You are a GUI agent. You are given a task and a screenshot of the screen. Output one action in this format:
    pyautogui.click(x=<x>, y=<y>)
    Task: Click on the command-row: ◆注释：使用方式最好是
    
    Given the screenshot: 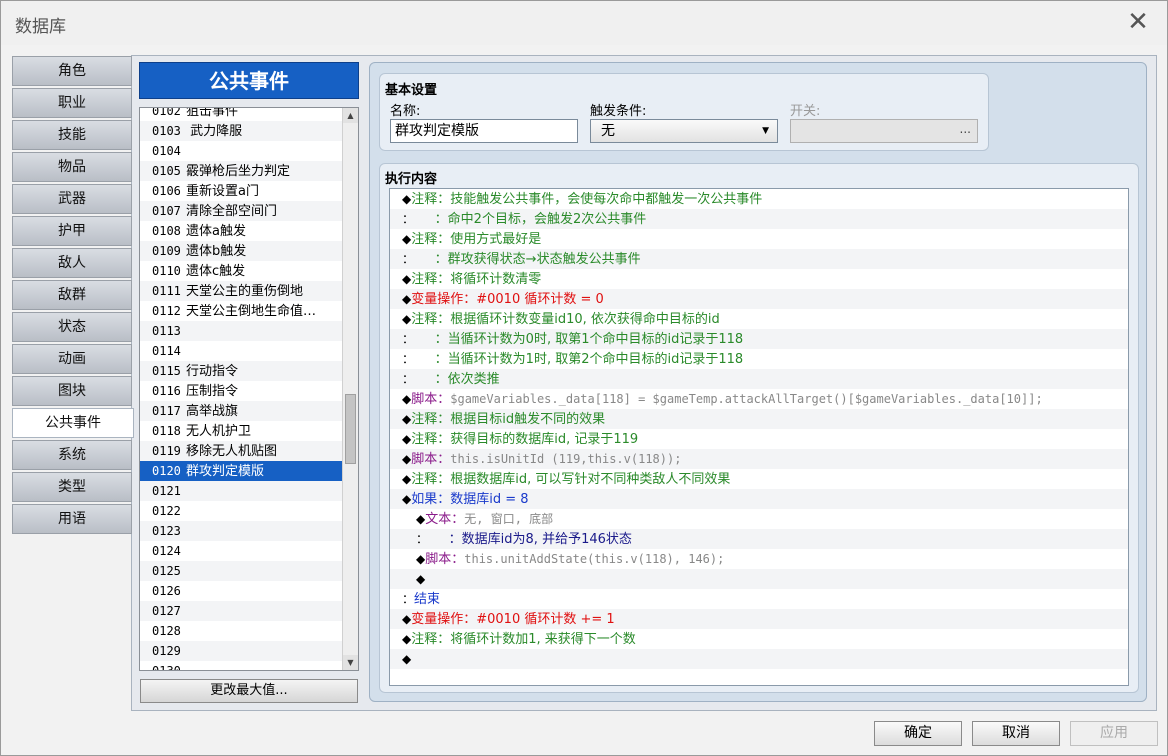 What is the action you would take?
    pyautogui.click(x=759, y=239)
    